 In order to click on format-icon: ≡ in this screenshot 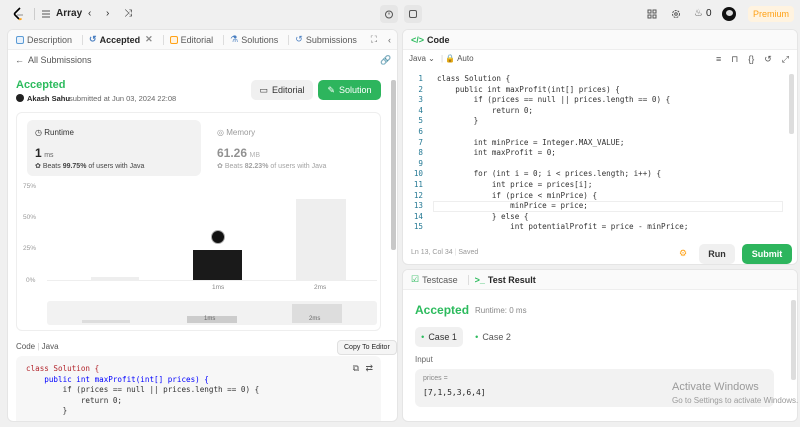, I will do `click(718, 59)`.